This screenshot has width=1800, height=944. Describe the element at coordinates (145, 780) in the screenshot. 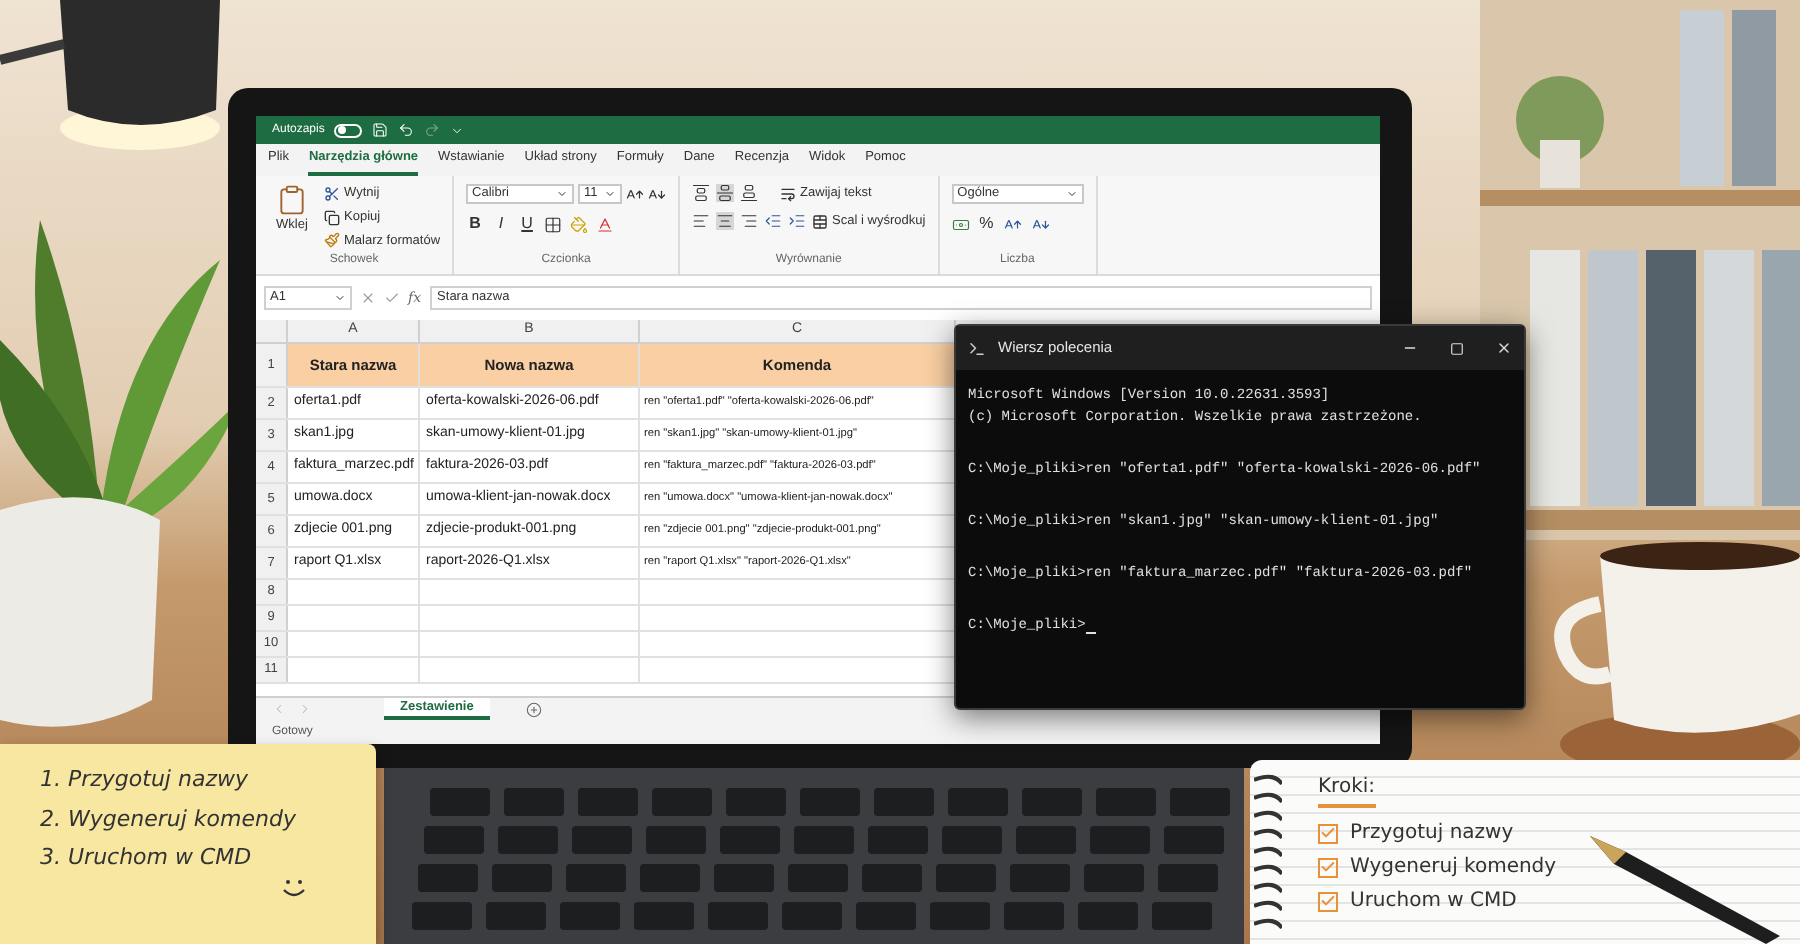

I see `note-text: 1. Przygotuj nazwy` at that location.